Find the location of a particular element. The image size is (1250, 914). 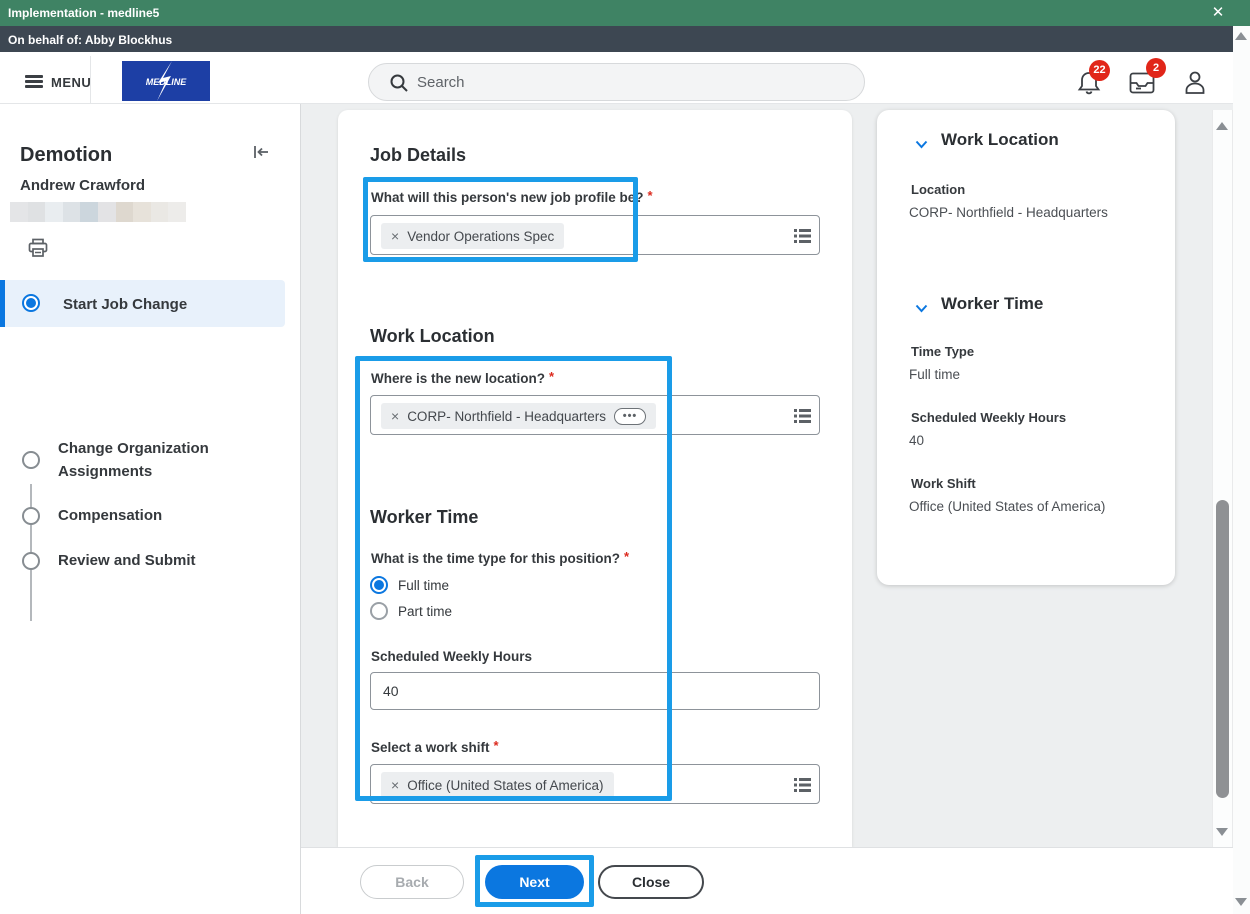

work-shift-label-text: Select a work shift is located at coordinates (430, 747).